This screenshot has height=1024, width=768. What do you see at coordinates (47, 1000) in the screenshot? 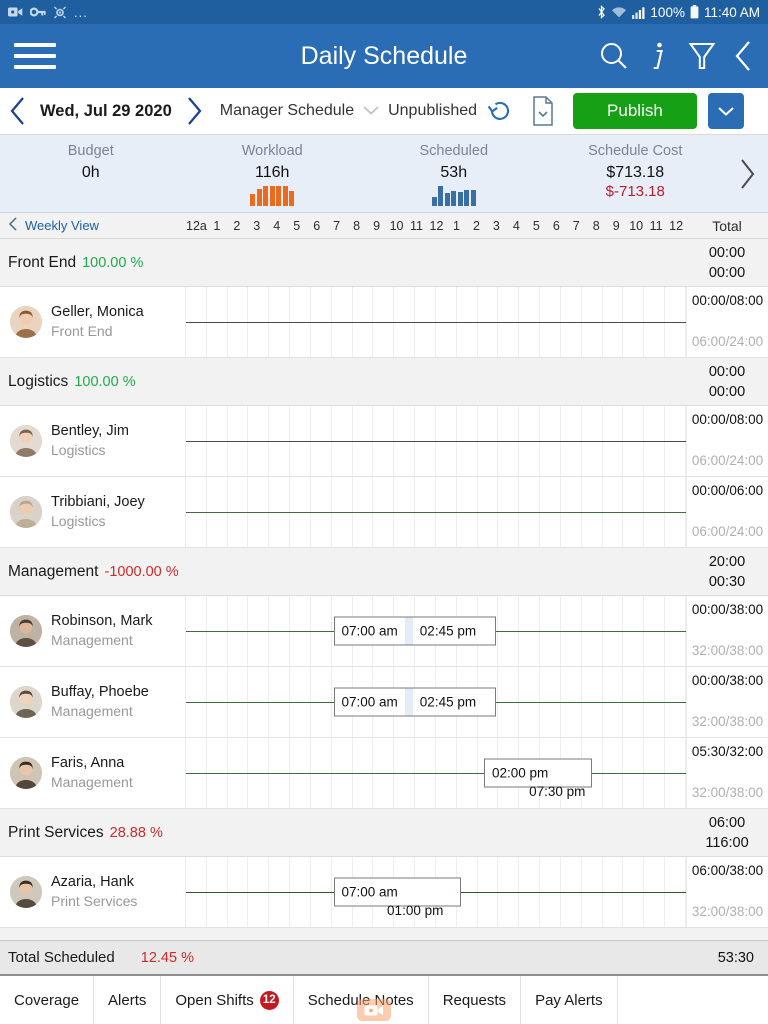
I see `footer-tab-coverage: Coverage` at bounding box center [47, 1000].